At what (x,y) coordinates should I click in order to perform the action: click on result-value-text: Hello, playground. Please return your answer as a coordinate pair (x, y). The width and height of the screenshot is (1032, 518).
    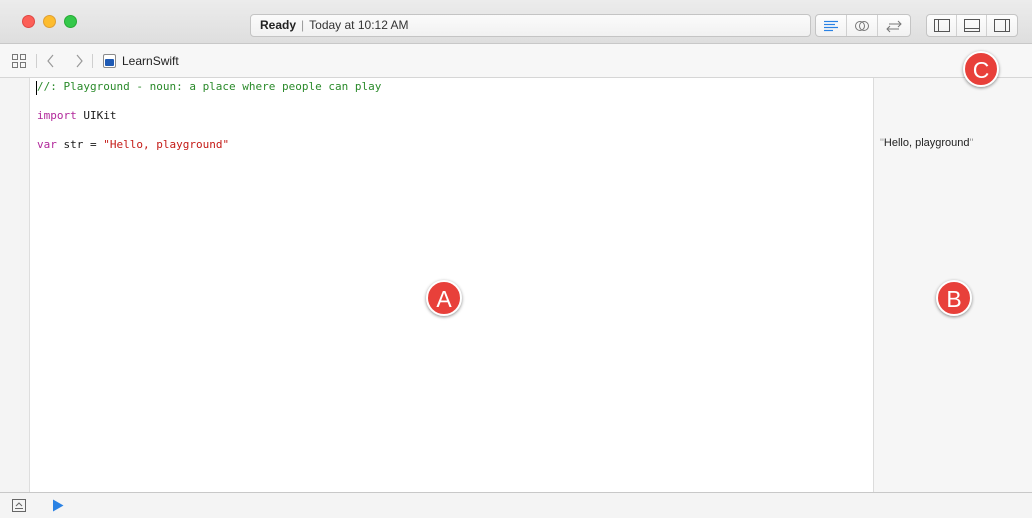
    Looking at the image, I should click on (926, 143).